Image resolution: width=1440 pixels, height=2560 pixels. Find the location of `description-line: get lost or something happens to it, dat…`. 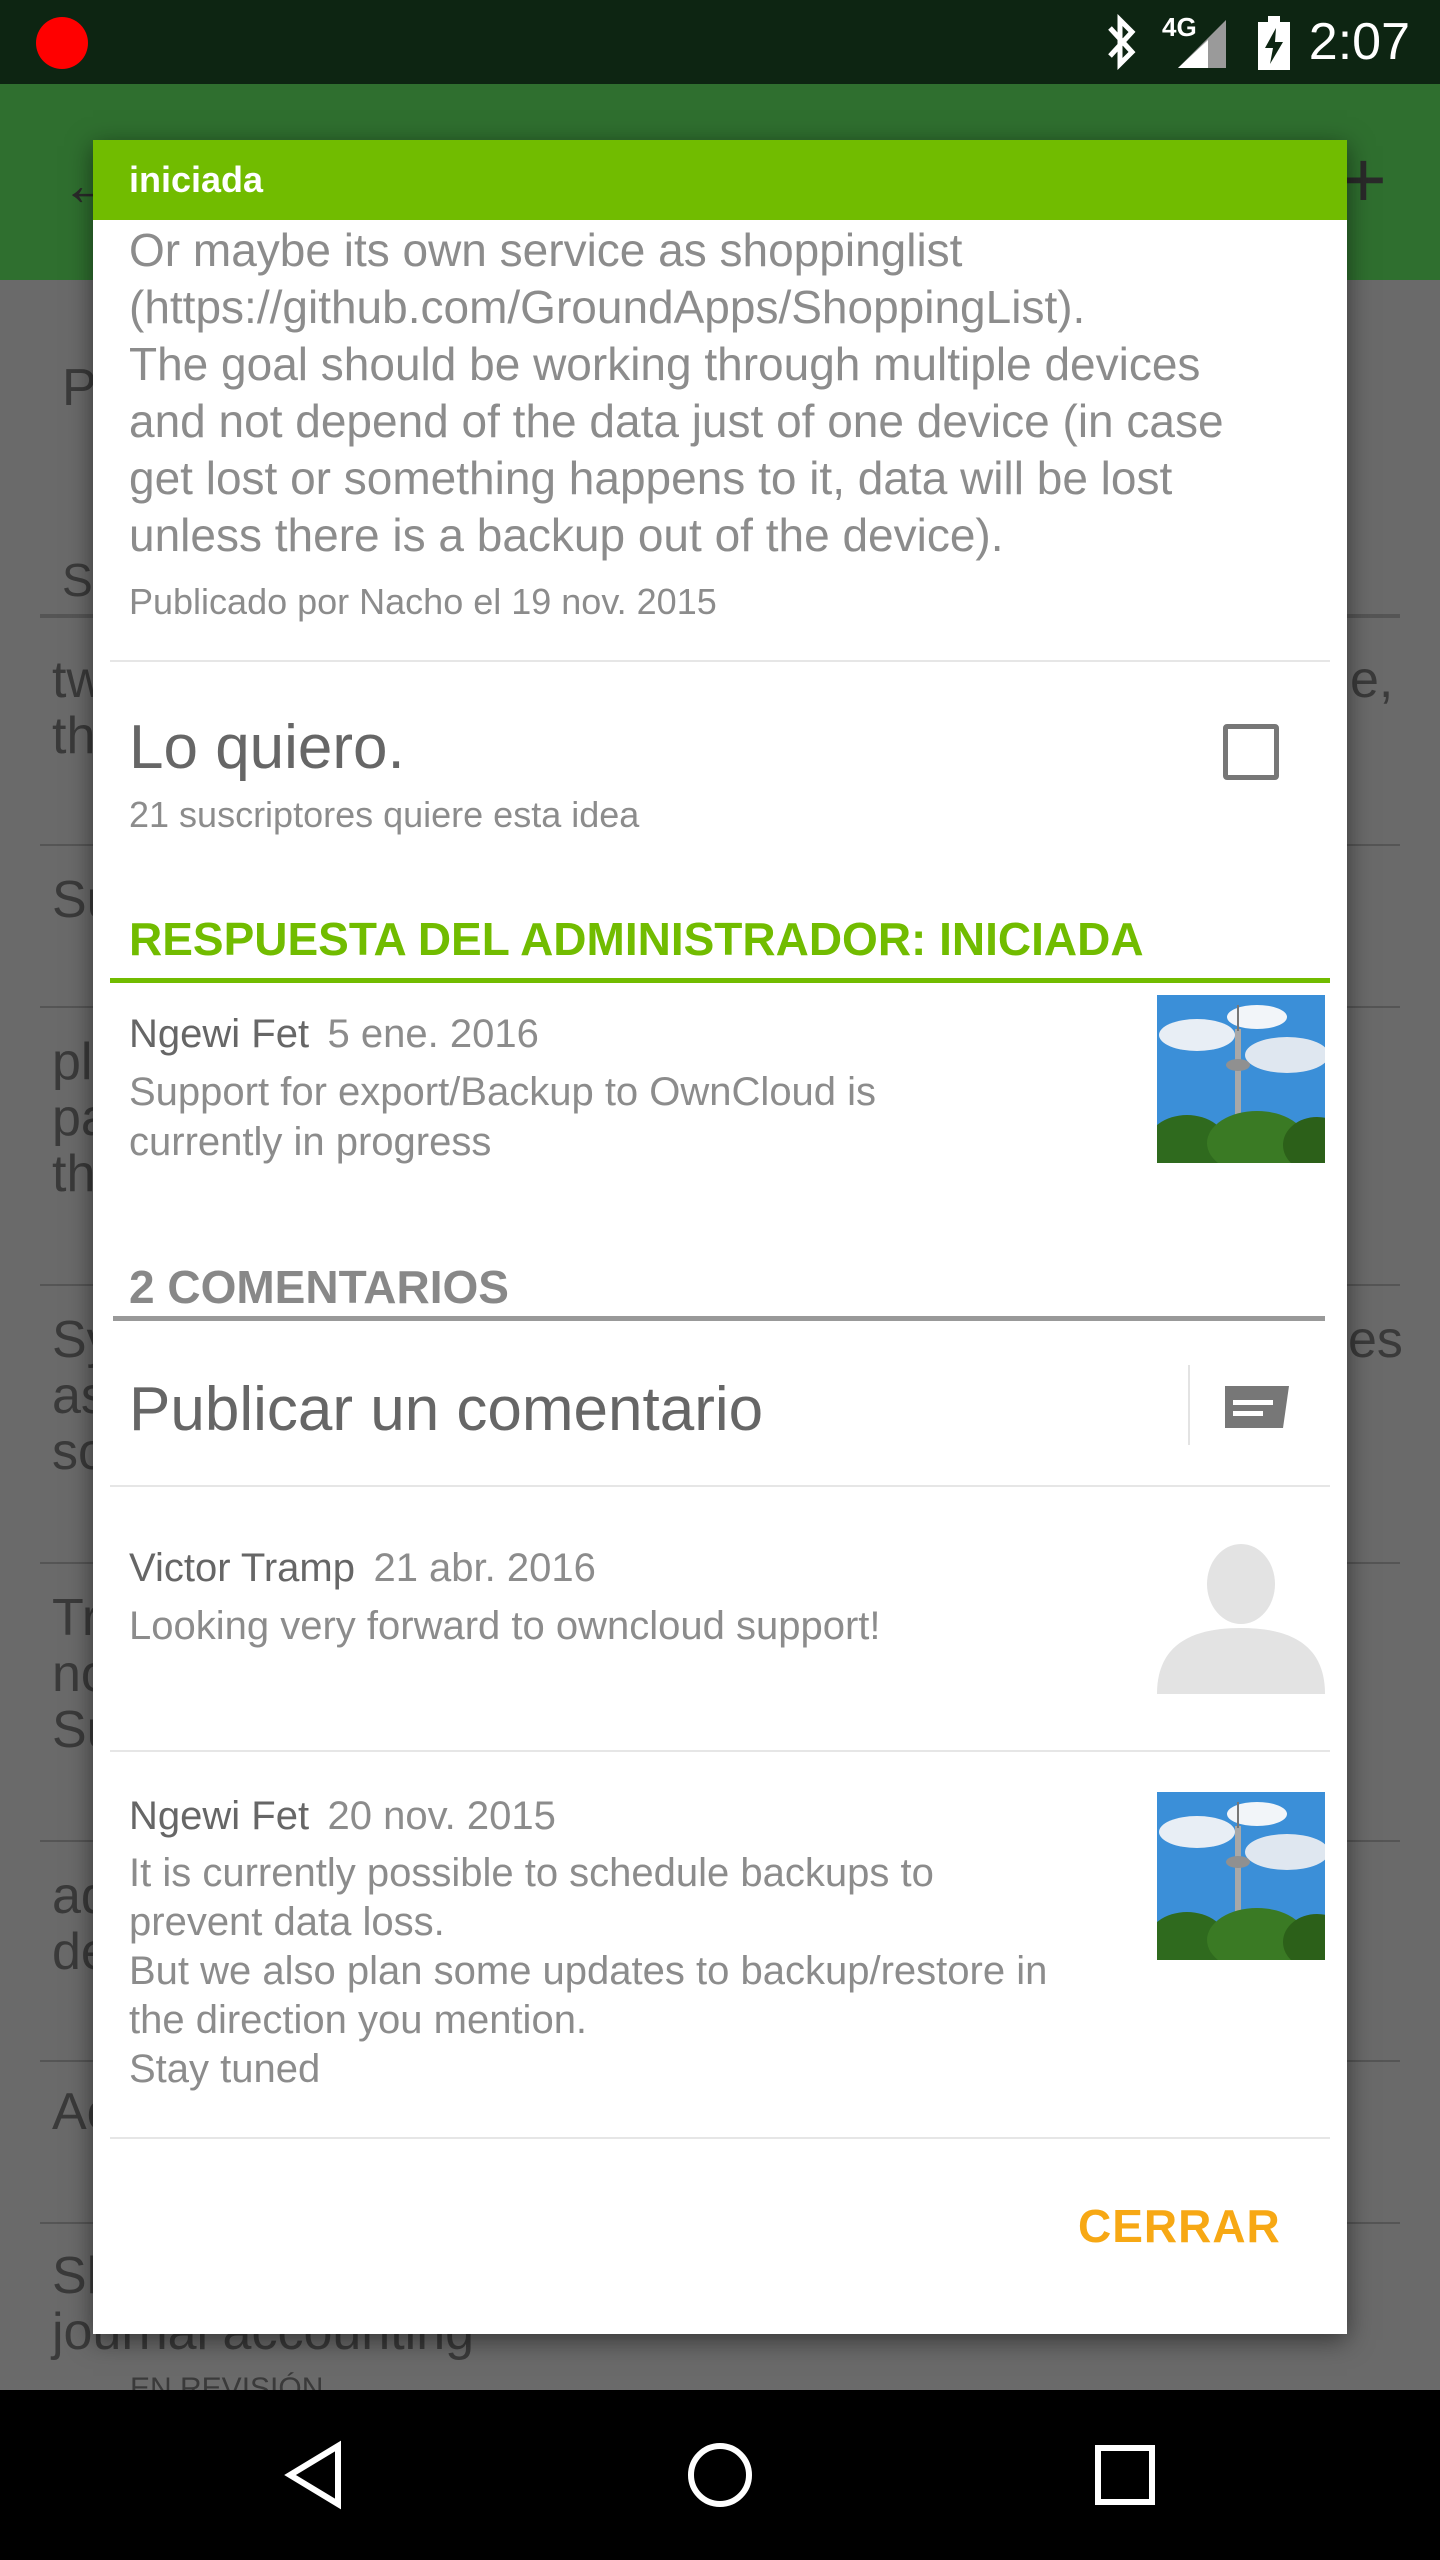

description-line: get lost or something happens to it, dat… is located at coordinates (651, 478).